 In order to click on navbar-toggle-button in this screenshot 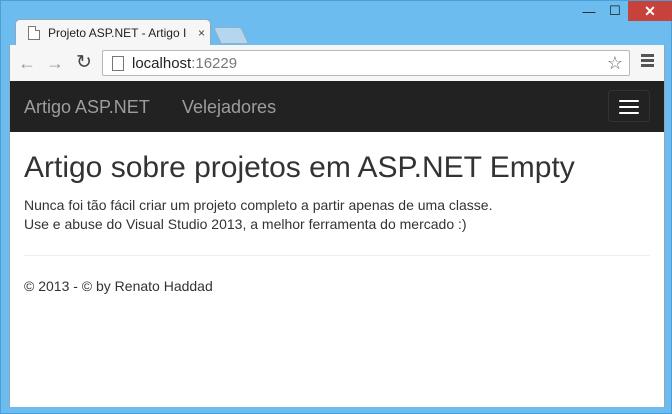, I will do `click(629, 106)`.